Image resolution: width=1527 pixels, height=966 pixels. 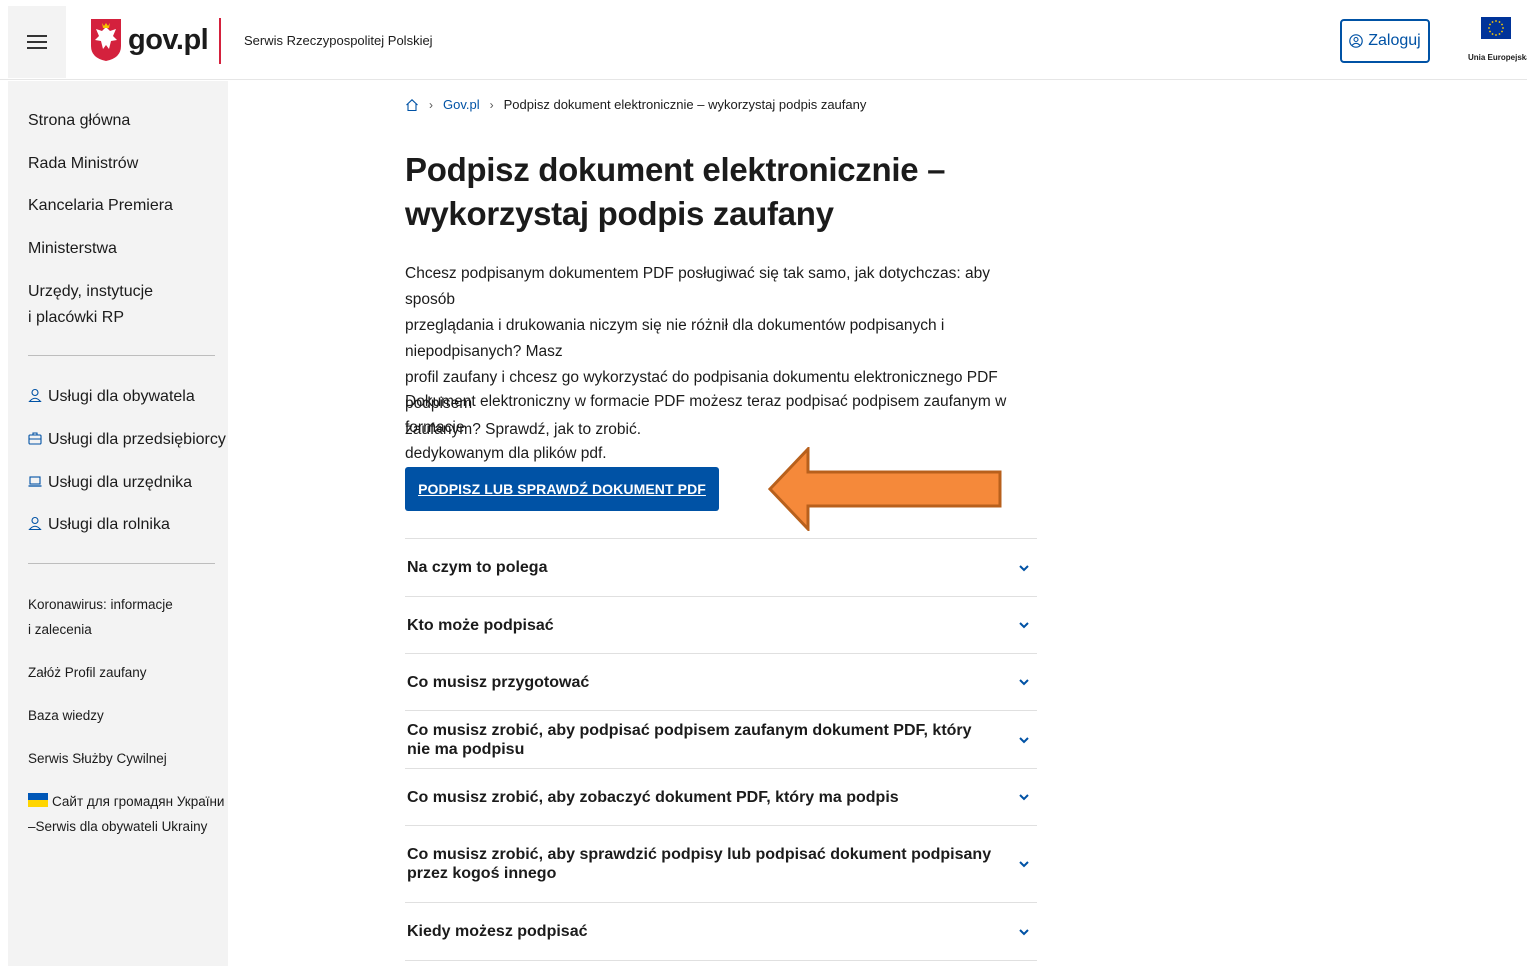 What do you see at coordinates (118, 826) in the screenshot?
I see `sidebar-item-ukraine-line2: –Serwis dla obywateli Ukrainy` at bounding box center [118, 826].